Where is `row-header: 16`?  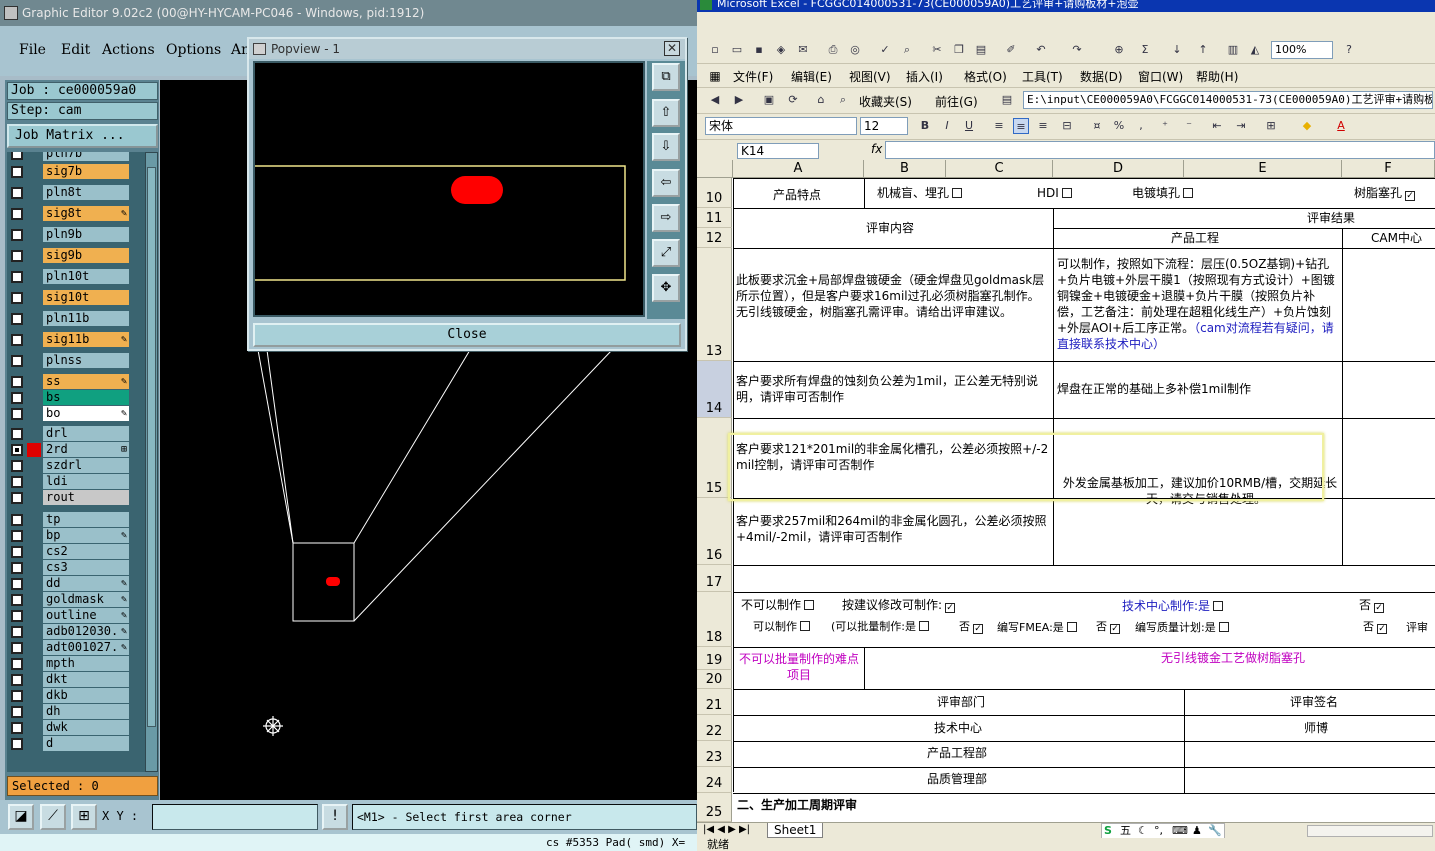
row-header: 16 is located at coordinates (714, 531).